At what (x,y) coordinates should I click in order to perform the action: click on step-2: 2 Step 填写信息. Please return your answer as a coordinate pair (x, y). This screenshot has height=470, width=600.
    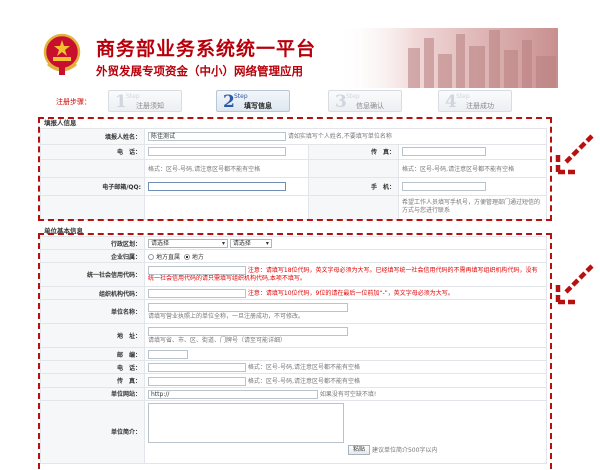
    Looking at the image, I should click on (253, 101).